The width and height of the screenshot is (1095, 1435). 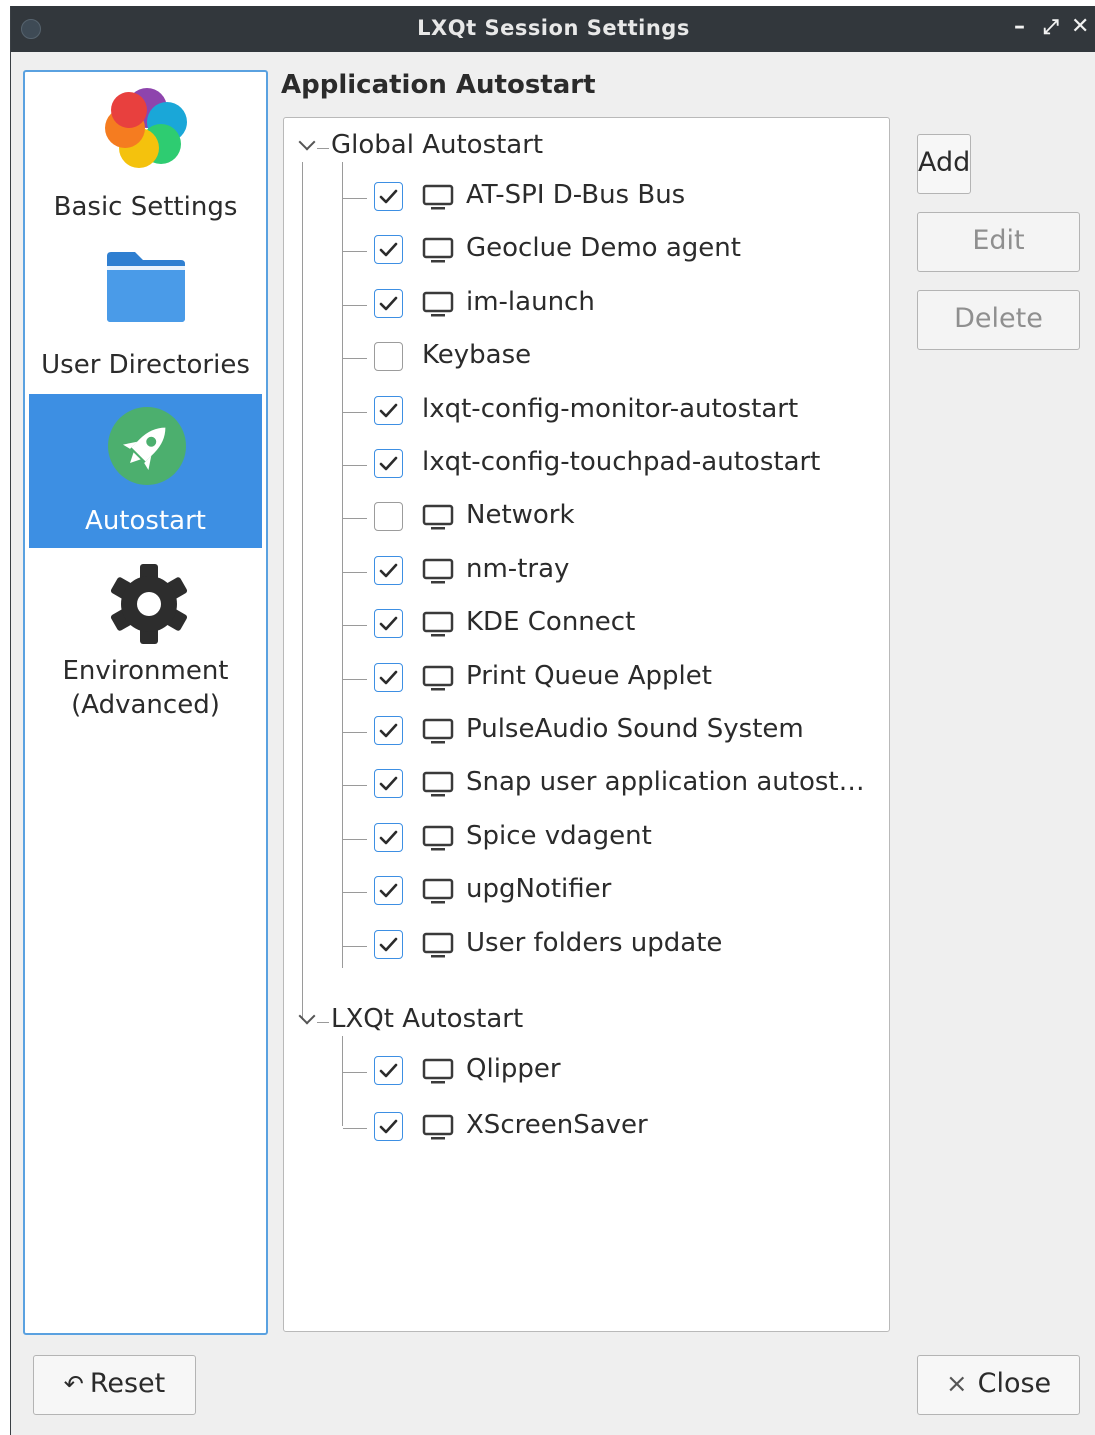 I want to click on autostart-entry: User folders update, so click(x=629, y=946).